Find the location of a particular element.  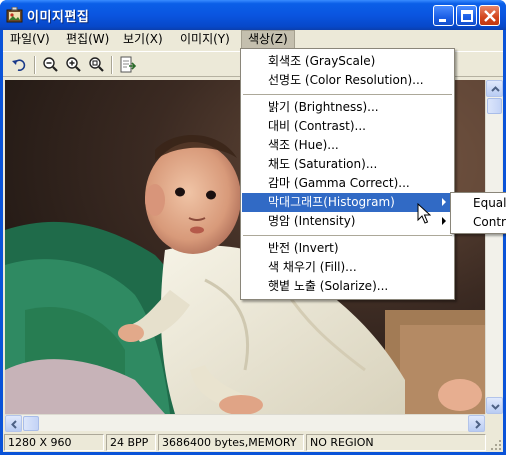

submenu-item-equalize: Equal is located at coordinates (489, 203).